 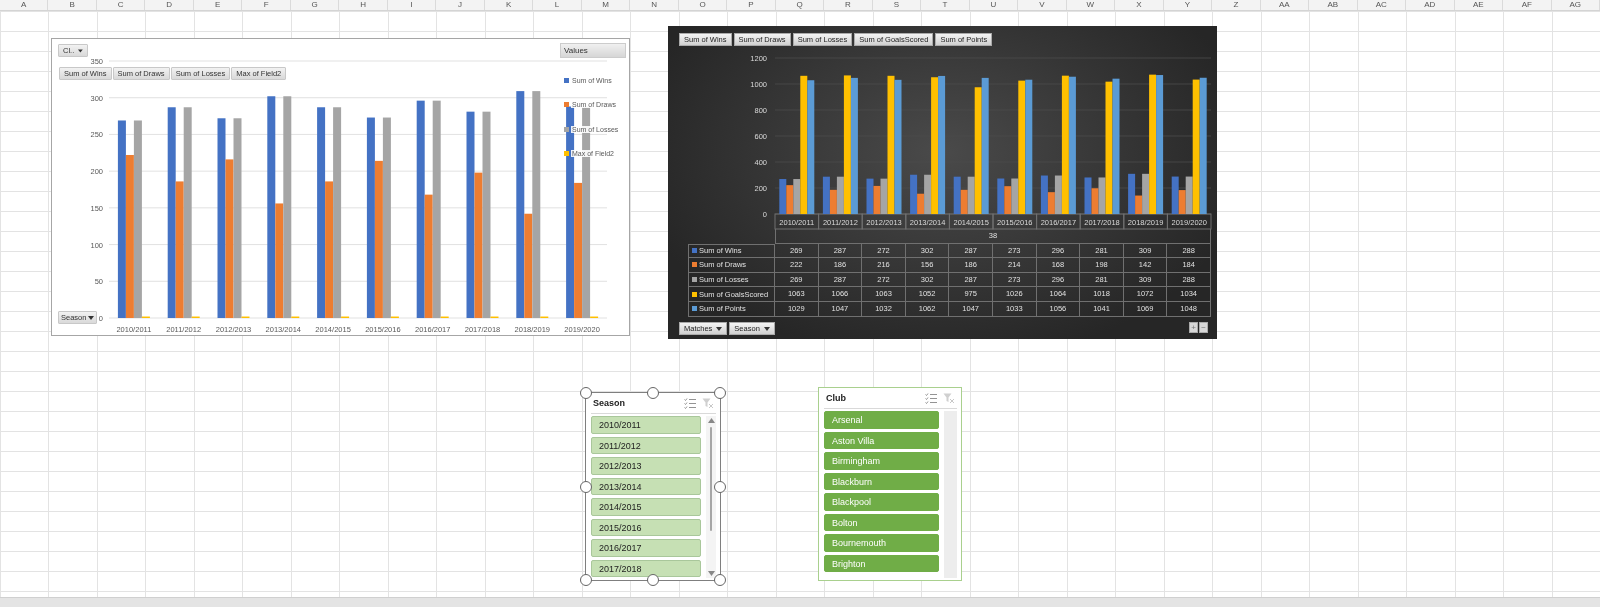 I want to click on slicer-item: 2010/2011, so click(x=646, y=425).